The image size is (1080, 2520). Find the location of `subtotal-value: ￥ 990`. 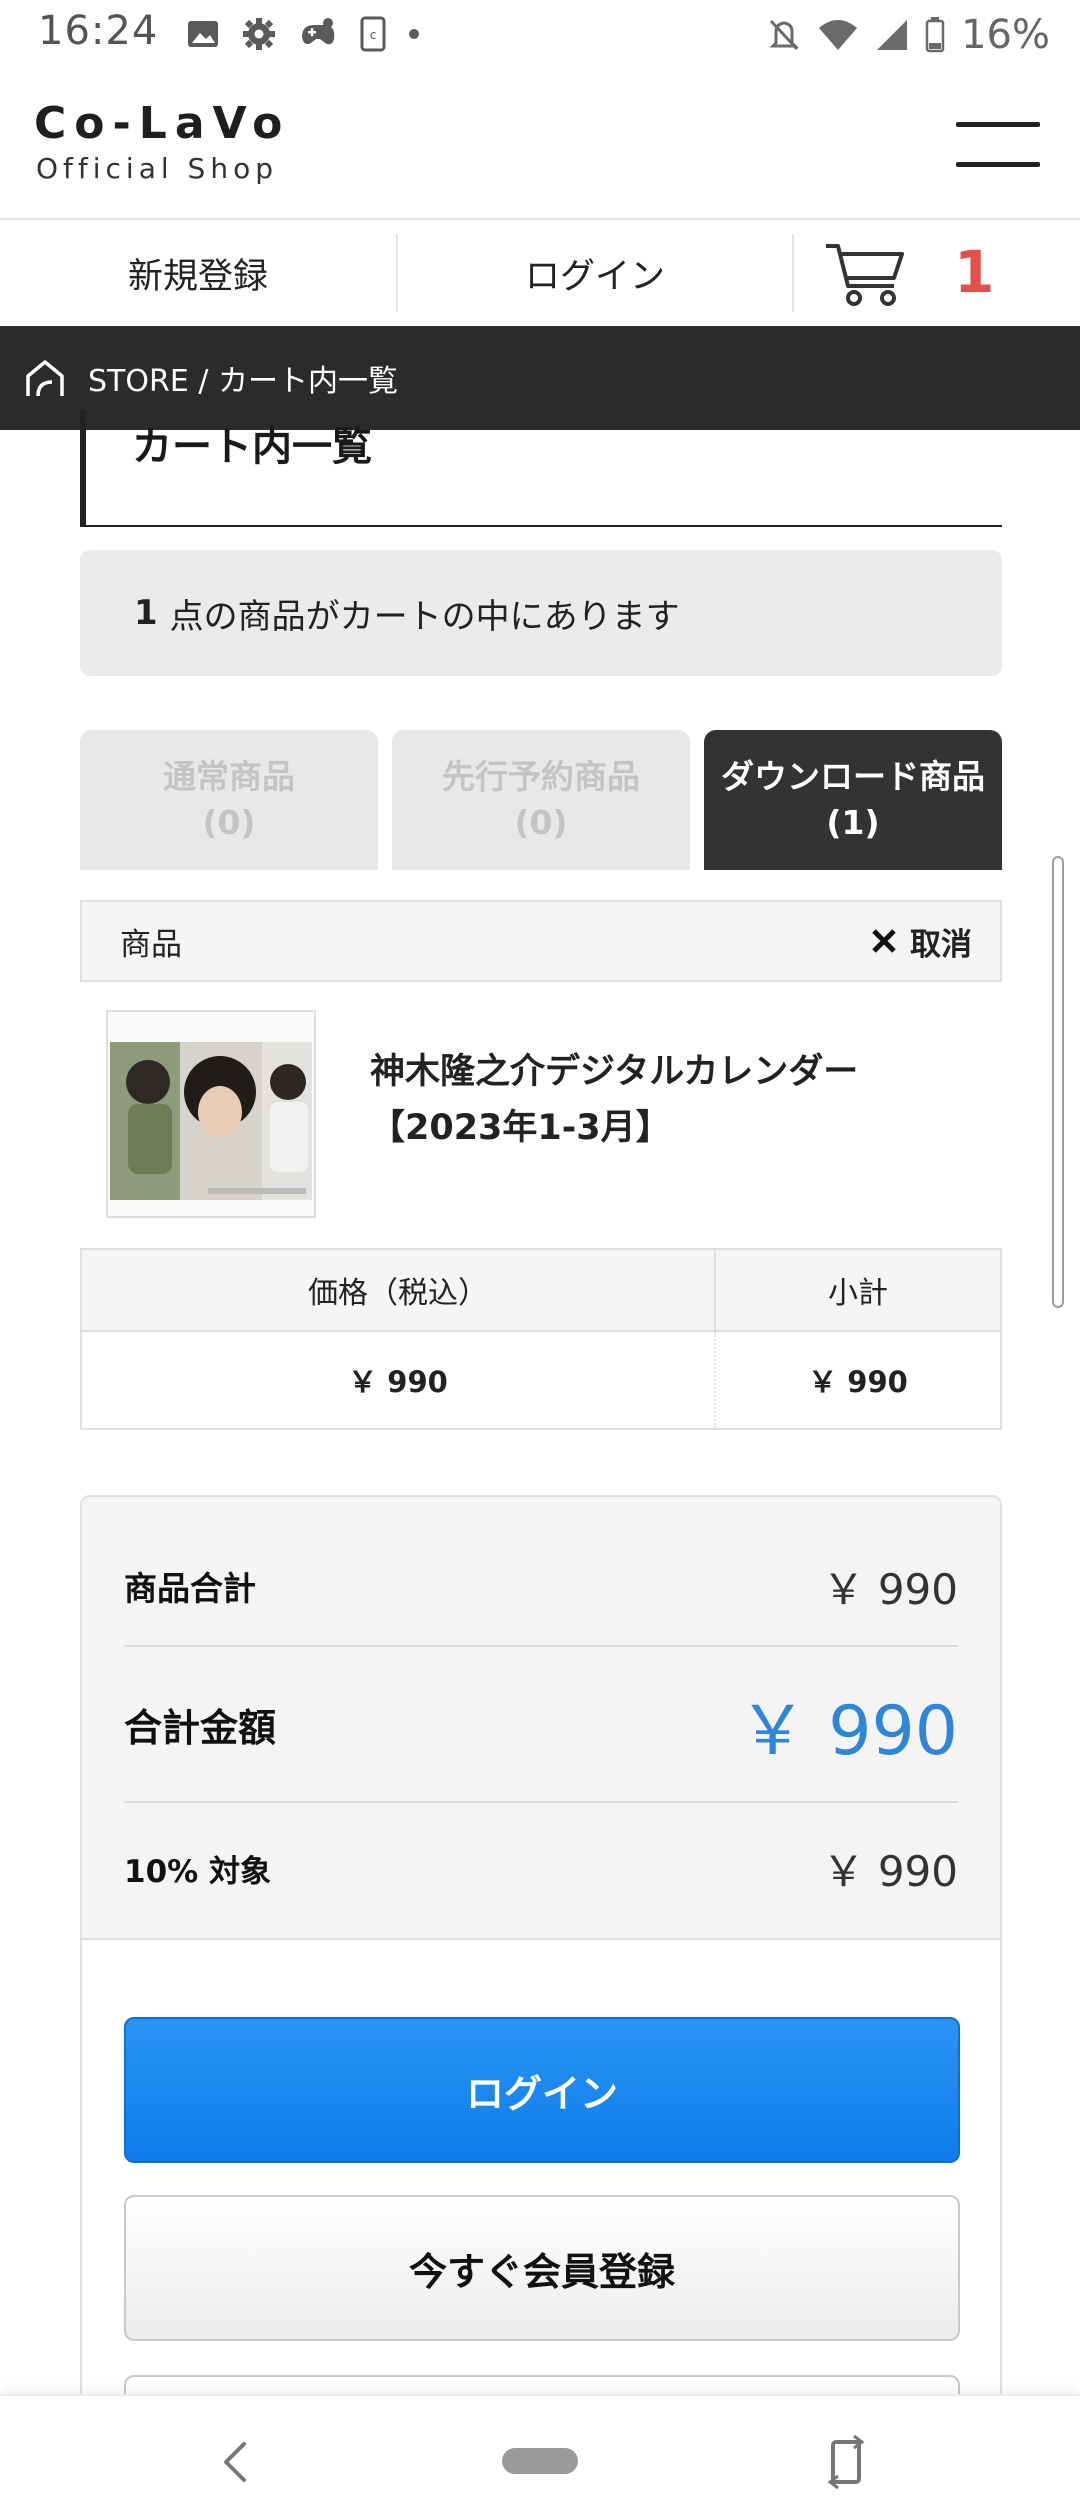

subtotal-value: ￥ 990 is located at coordinates (858, 1382).